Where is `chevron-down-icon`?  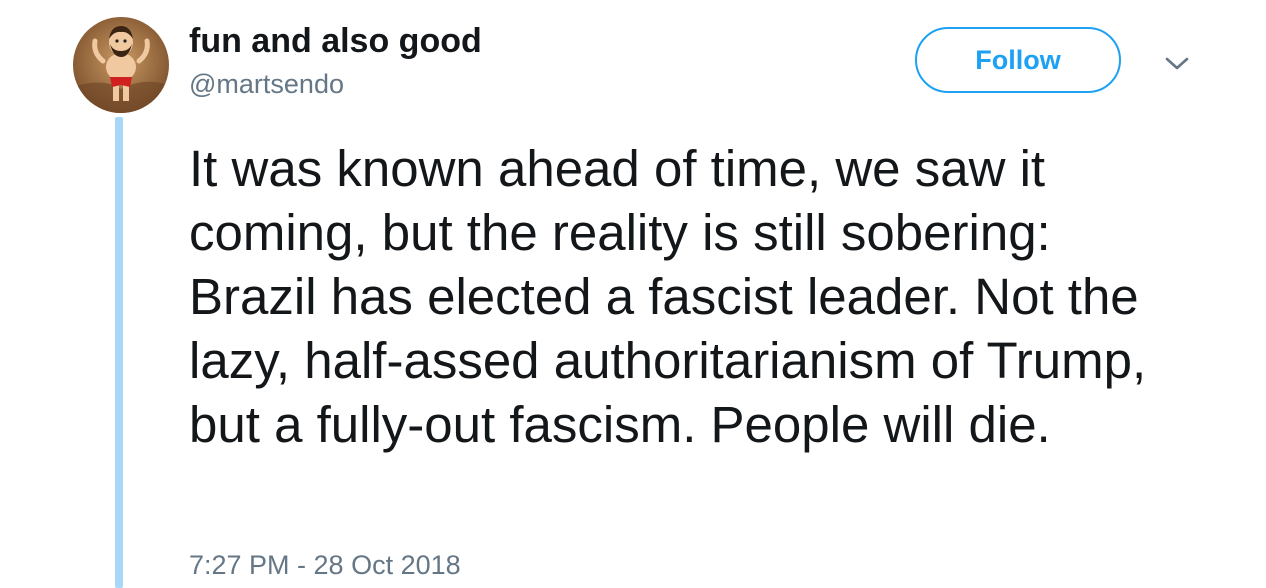
chevron-down-icon is located at coordinates (1177, 63).